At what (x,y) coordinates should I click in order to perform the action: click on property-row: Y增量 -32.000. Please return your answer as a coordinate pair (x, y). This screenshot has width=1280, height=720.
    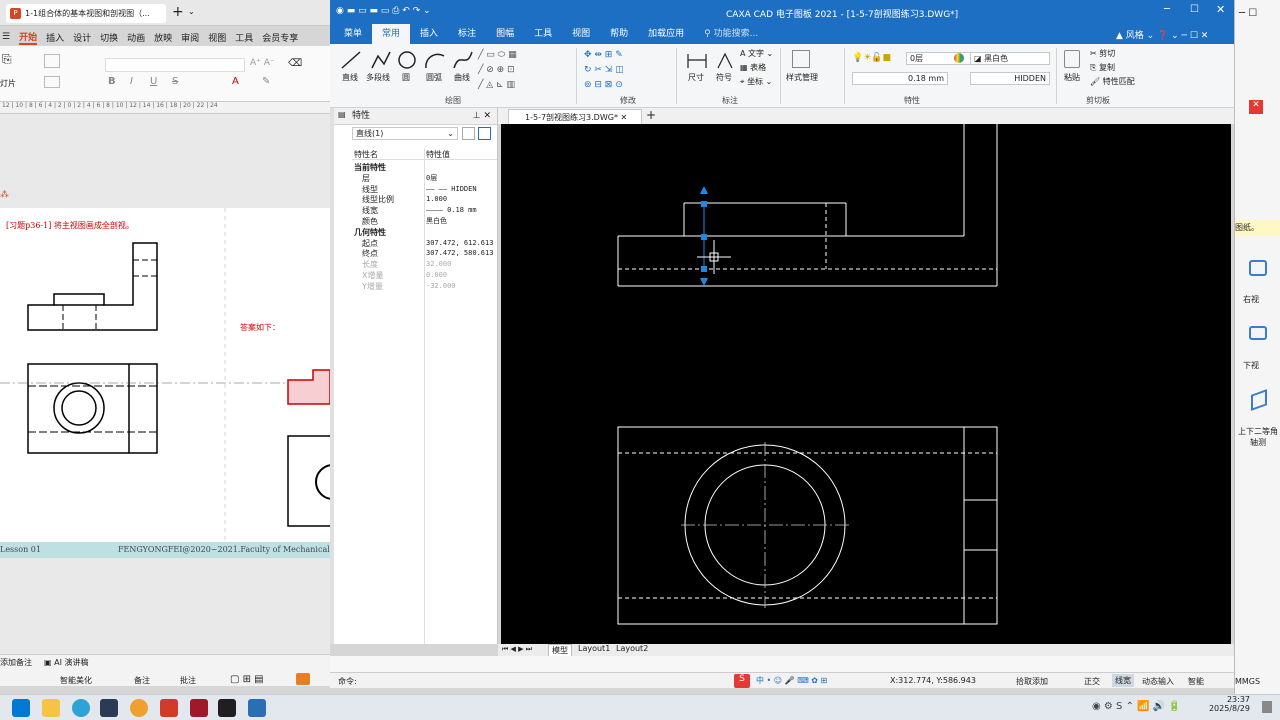
    Looking at the image, I should click on (424, 286).